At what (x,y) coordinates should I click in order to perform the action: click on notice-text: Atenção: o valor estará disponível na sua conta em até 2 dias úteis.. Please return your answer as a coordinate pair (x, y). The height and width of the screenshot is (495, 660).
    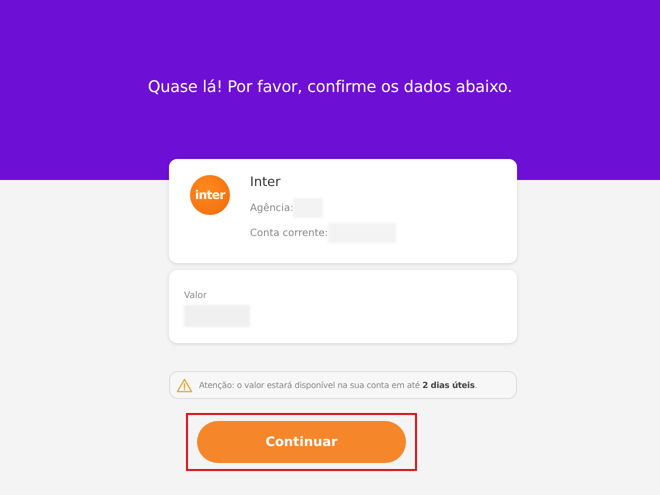
    Looking at the image, I should click on (338, 385).